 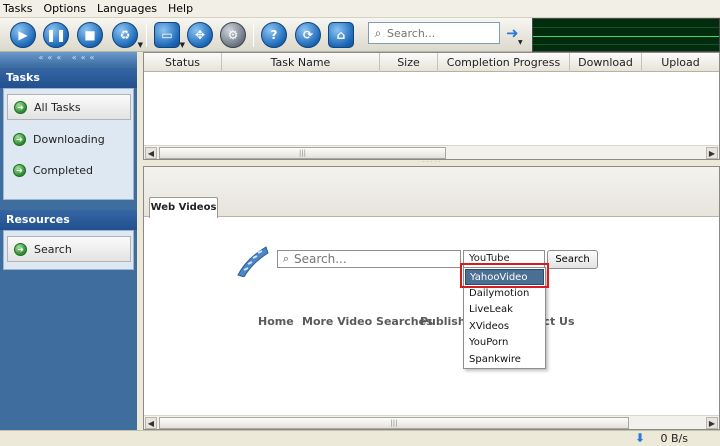 I want to click on dropdown-option-liveleak: LiveLeak, so click(x=504, y=310).